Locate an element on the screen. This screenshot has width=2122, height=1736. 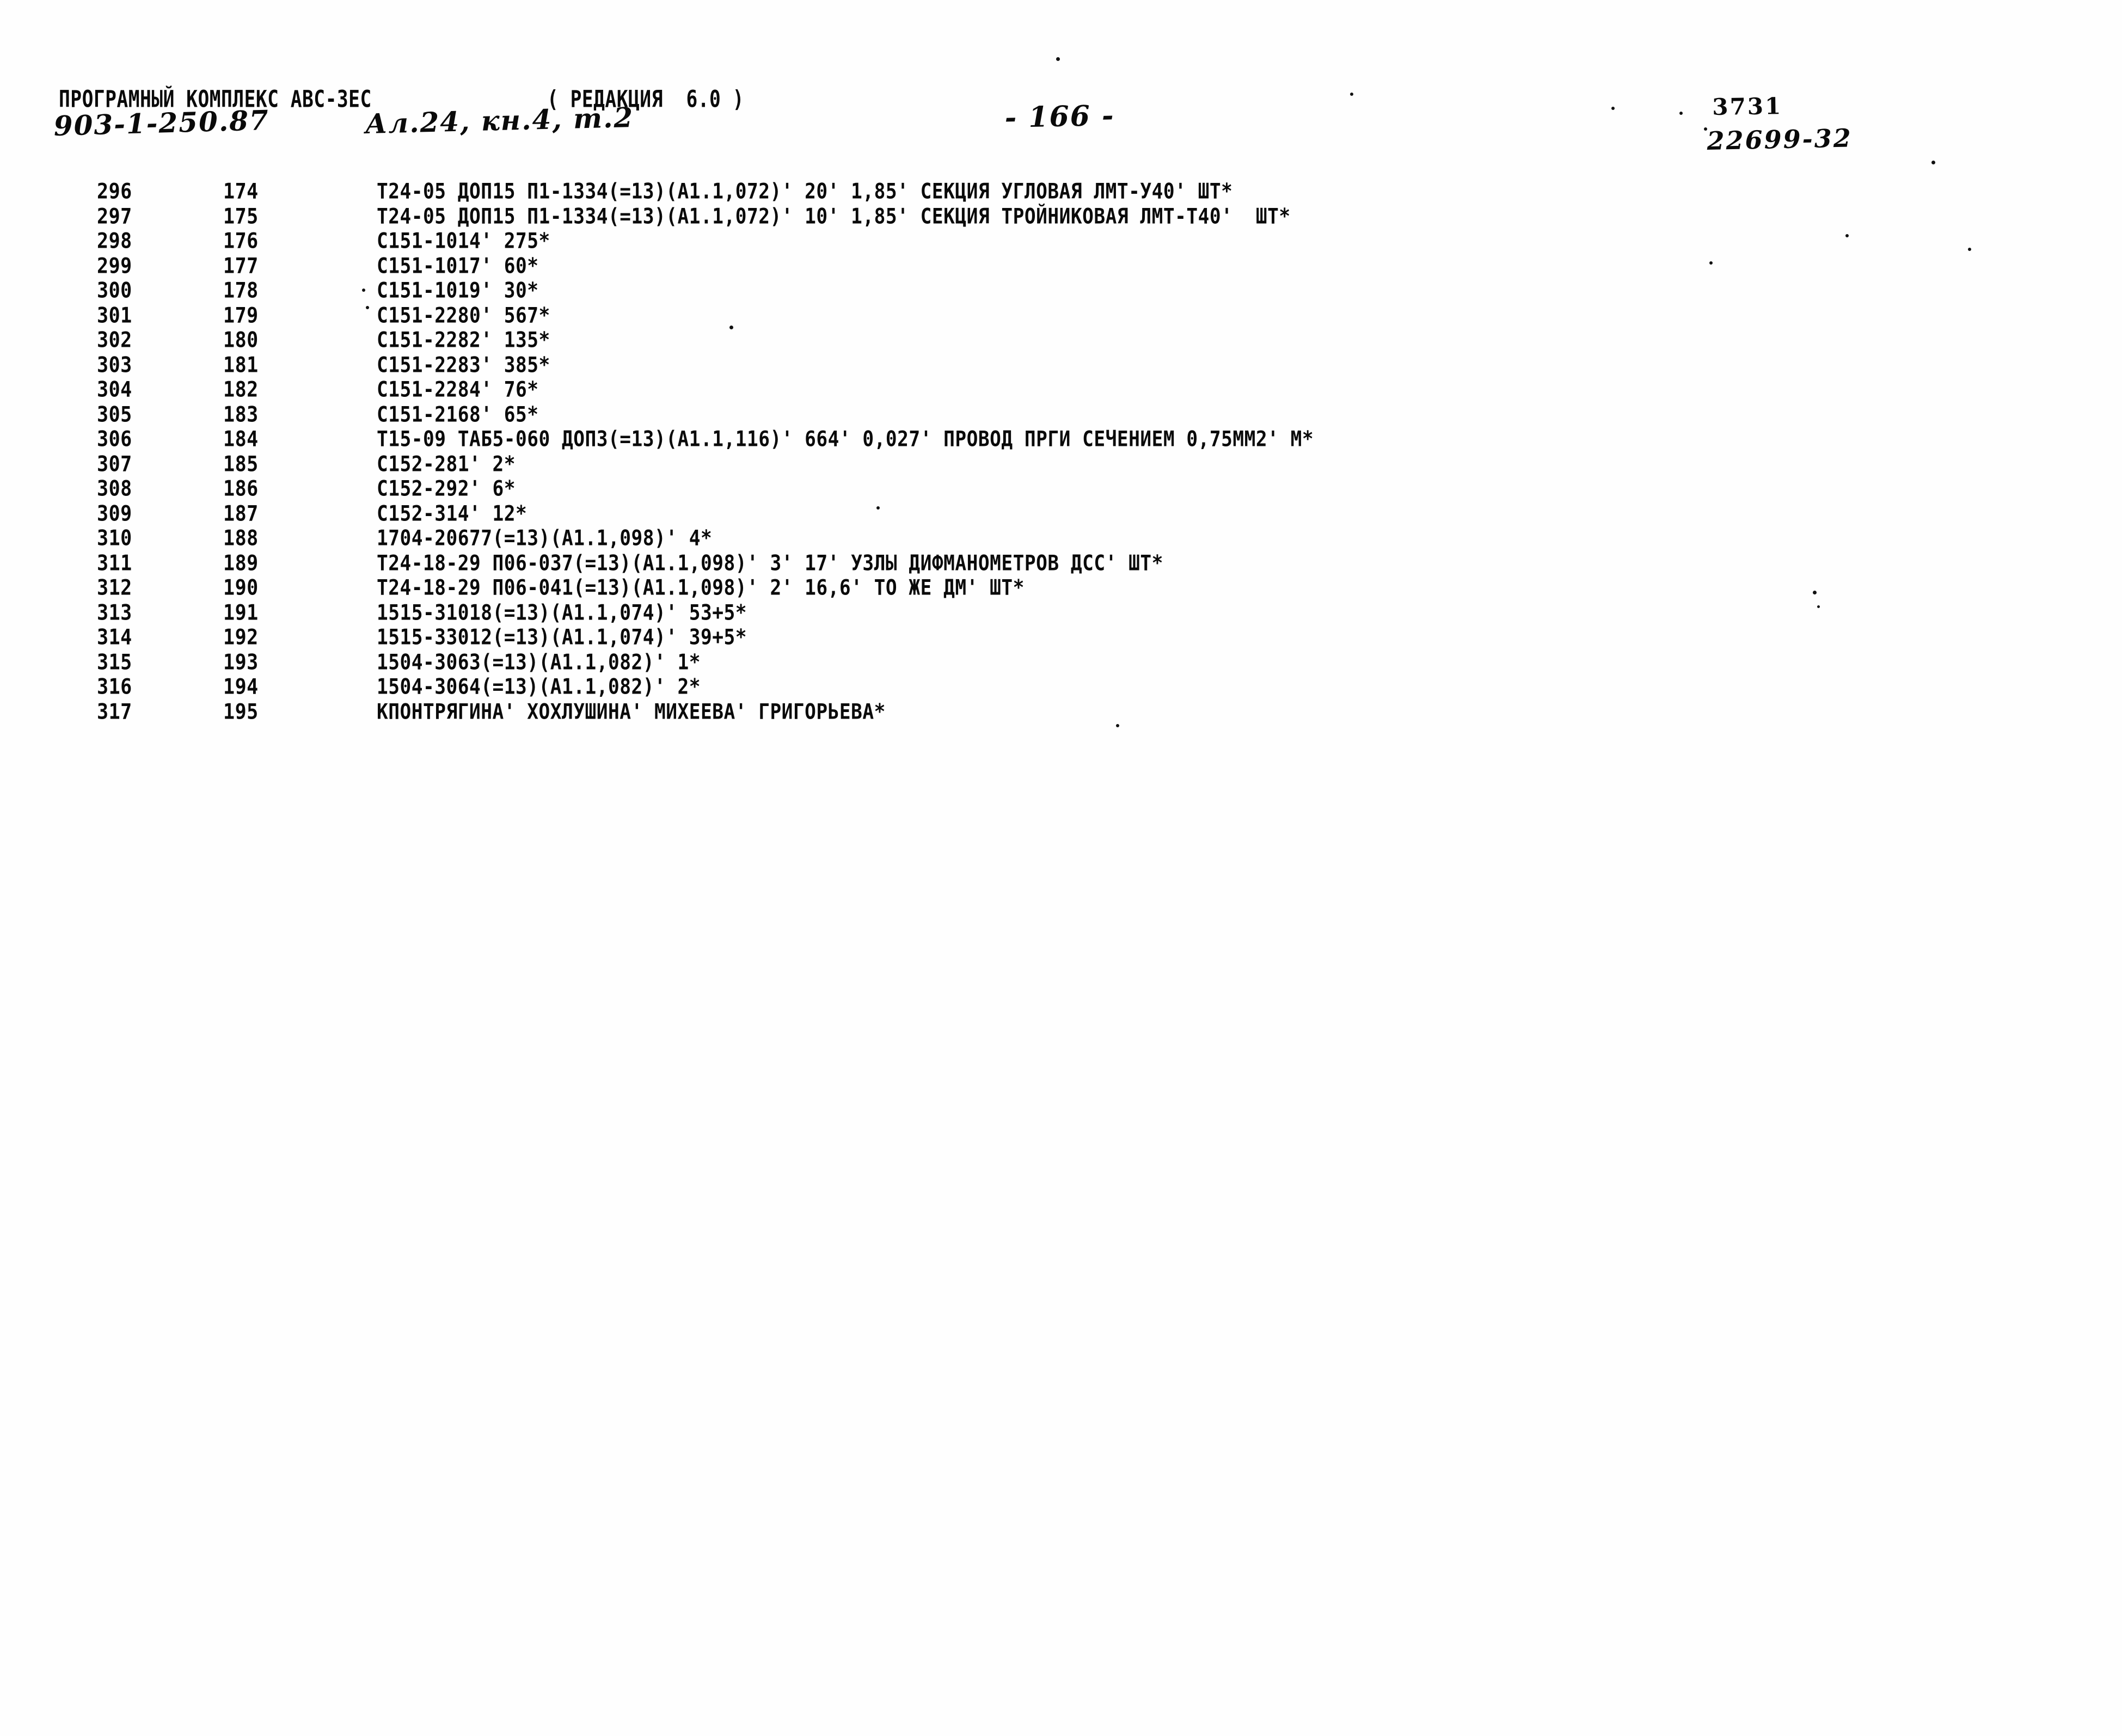
row-sequence-number: 316 is located at coordinates (114, 687).